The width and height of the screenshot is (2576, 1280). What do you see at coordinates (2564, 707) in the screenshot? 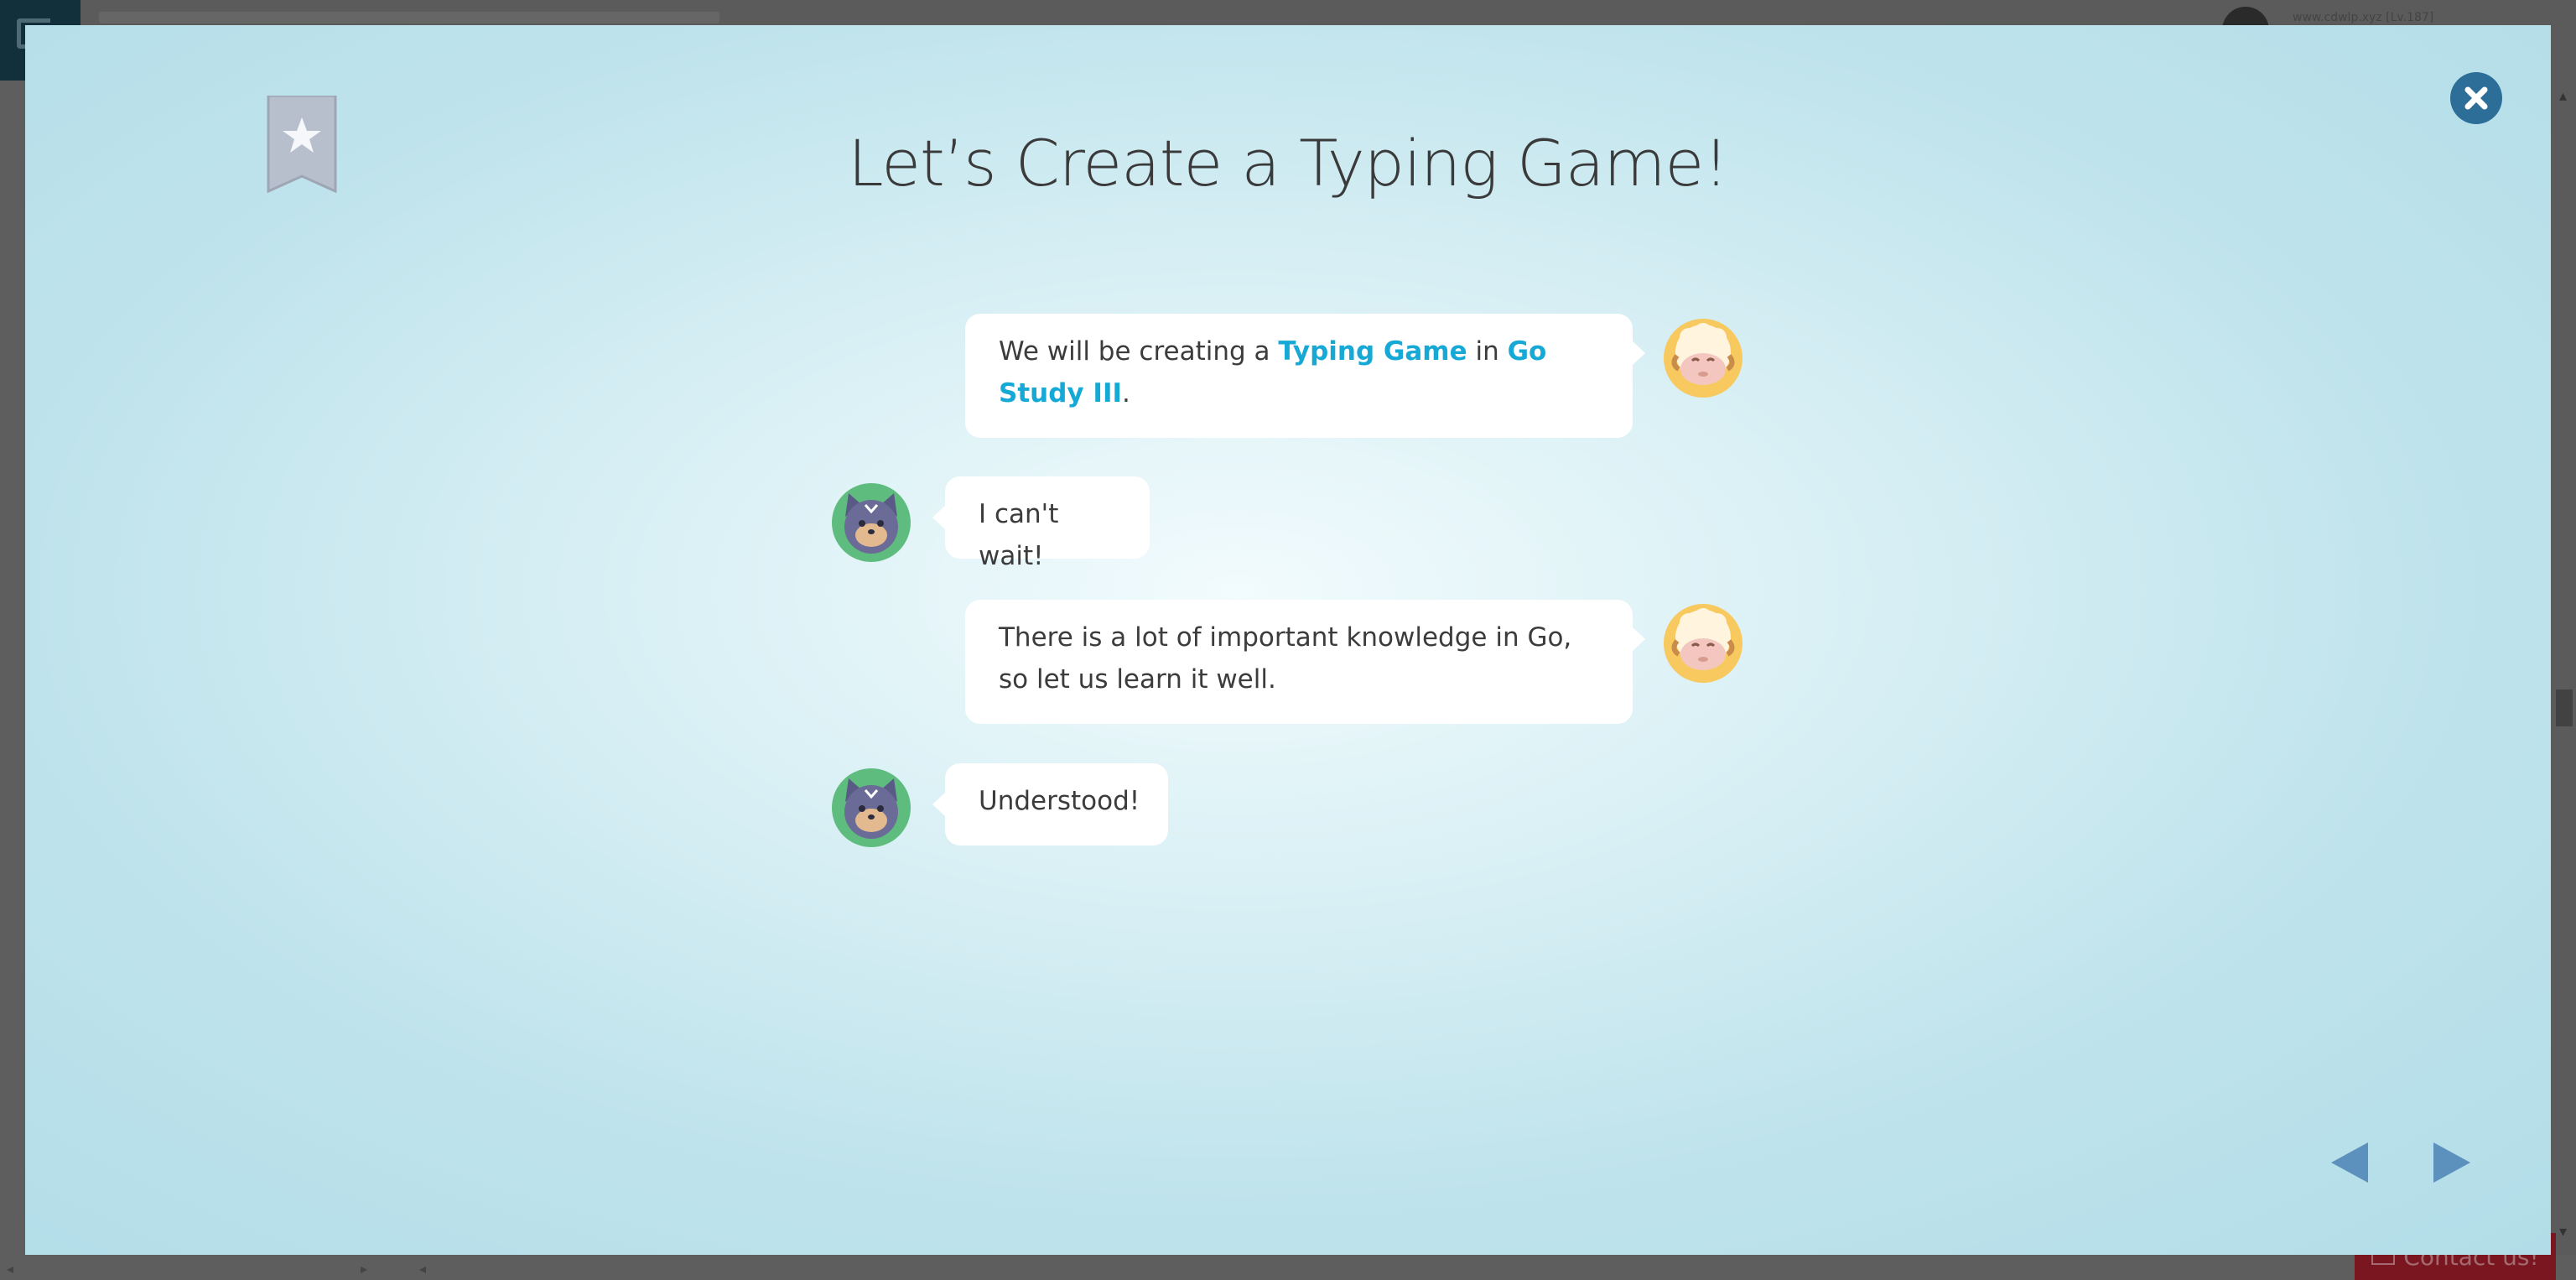
I see `scrollbar-thumb` at bounding box center [2564, 707].